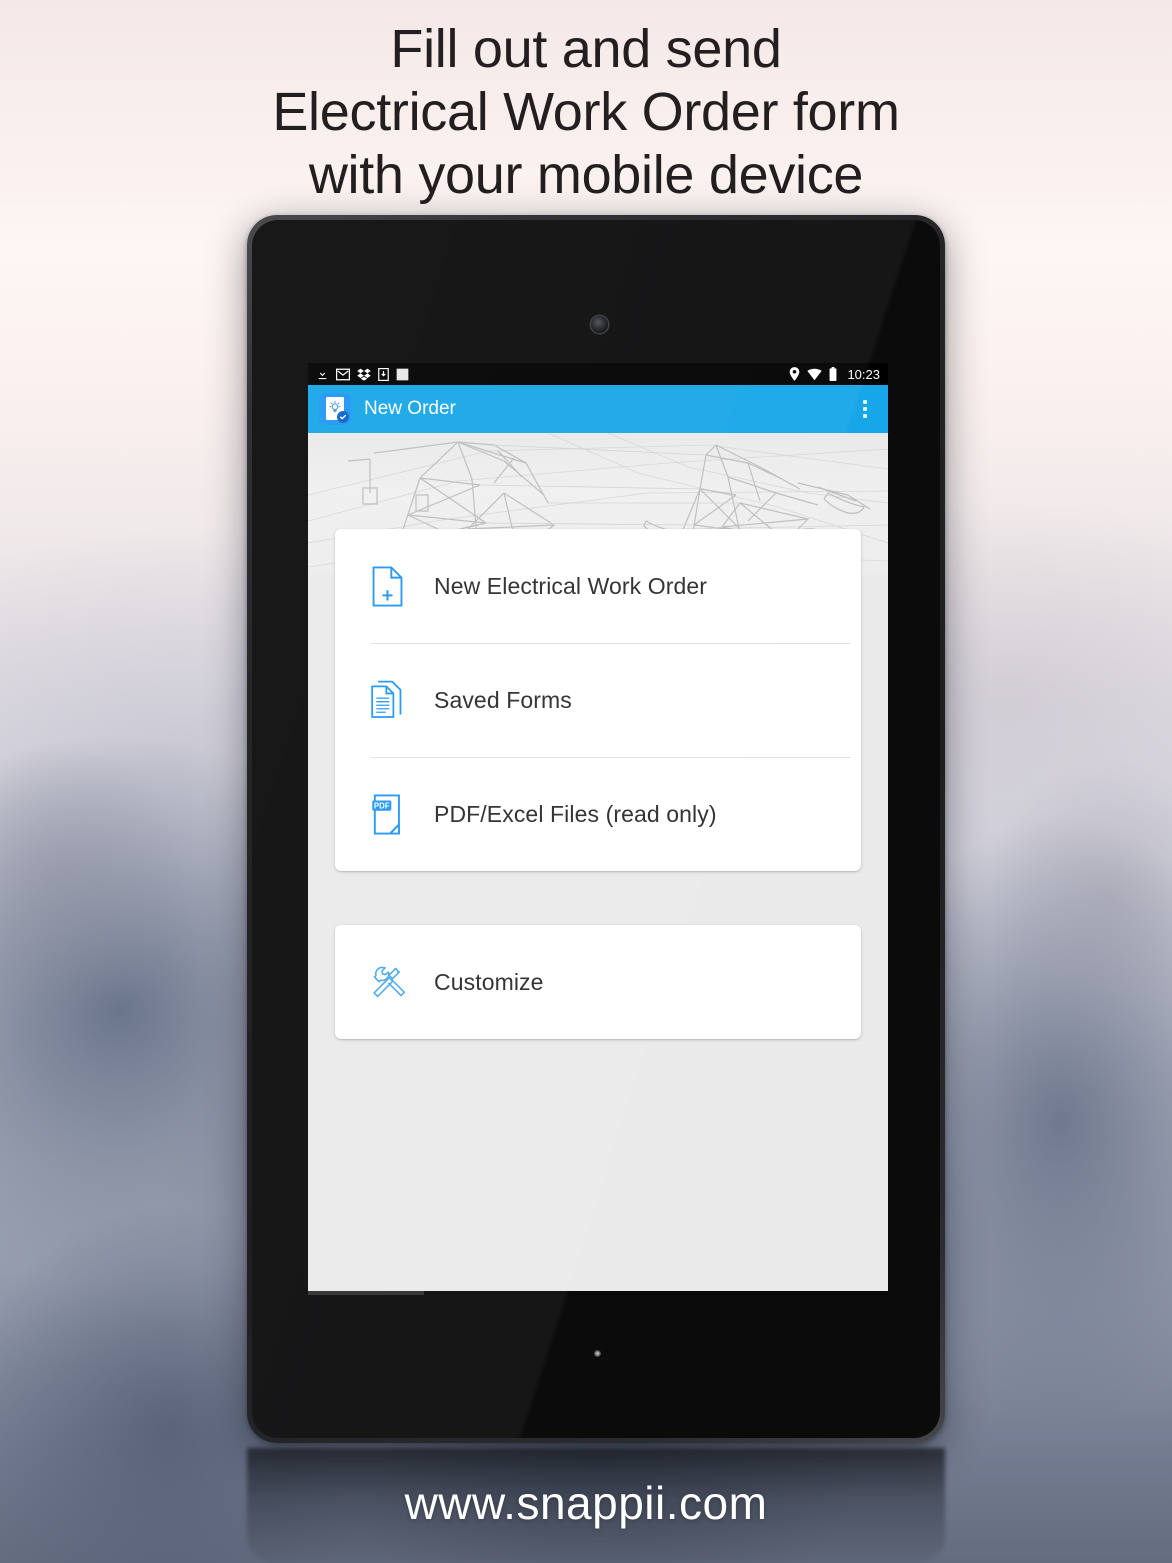  What do you see at coordinates (714, 1293) in the screenshot?
I see `tab-notifications: Notifications` at bounding box center [714, 1293].